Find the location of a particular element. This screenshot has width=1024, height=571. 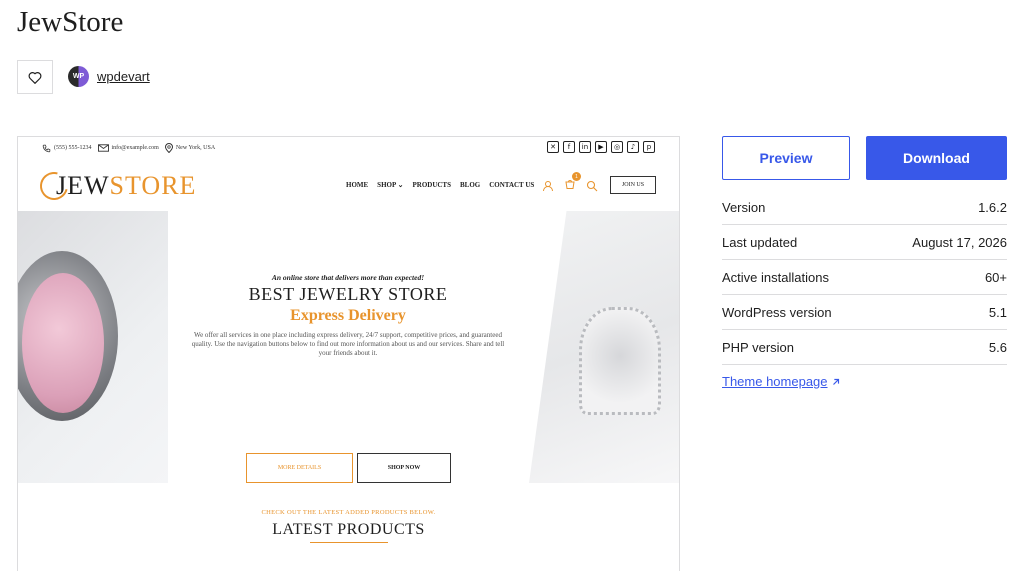

demo-phone: (555) 555-1234 is located at coordinates (67, 148).